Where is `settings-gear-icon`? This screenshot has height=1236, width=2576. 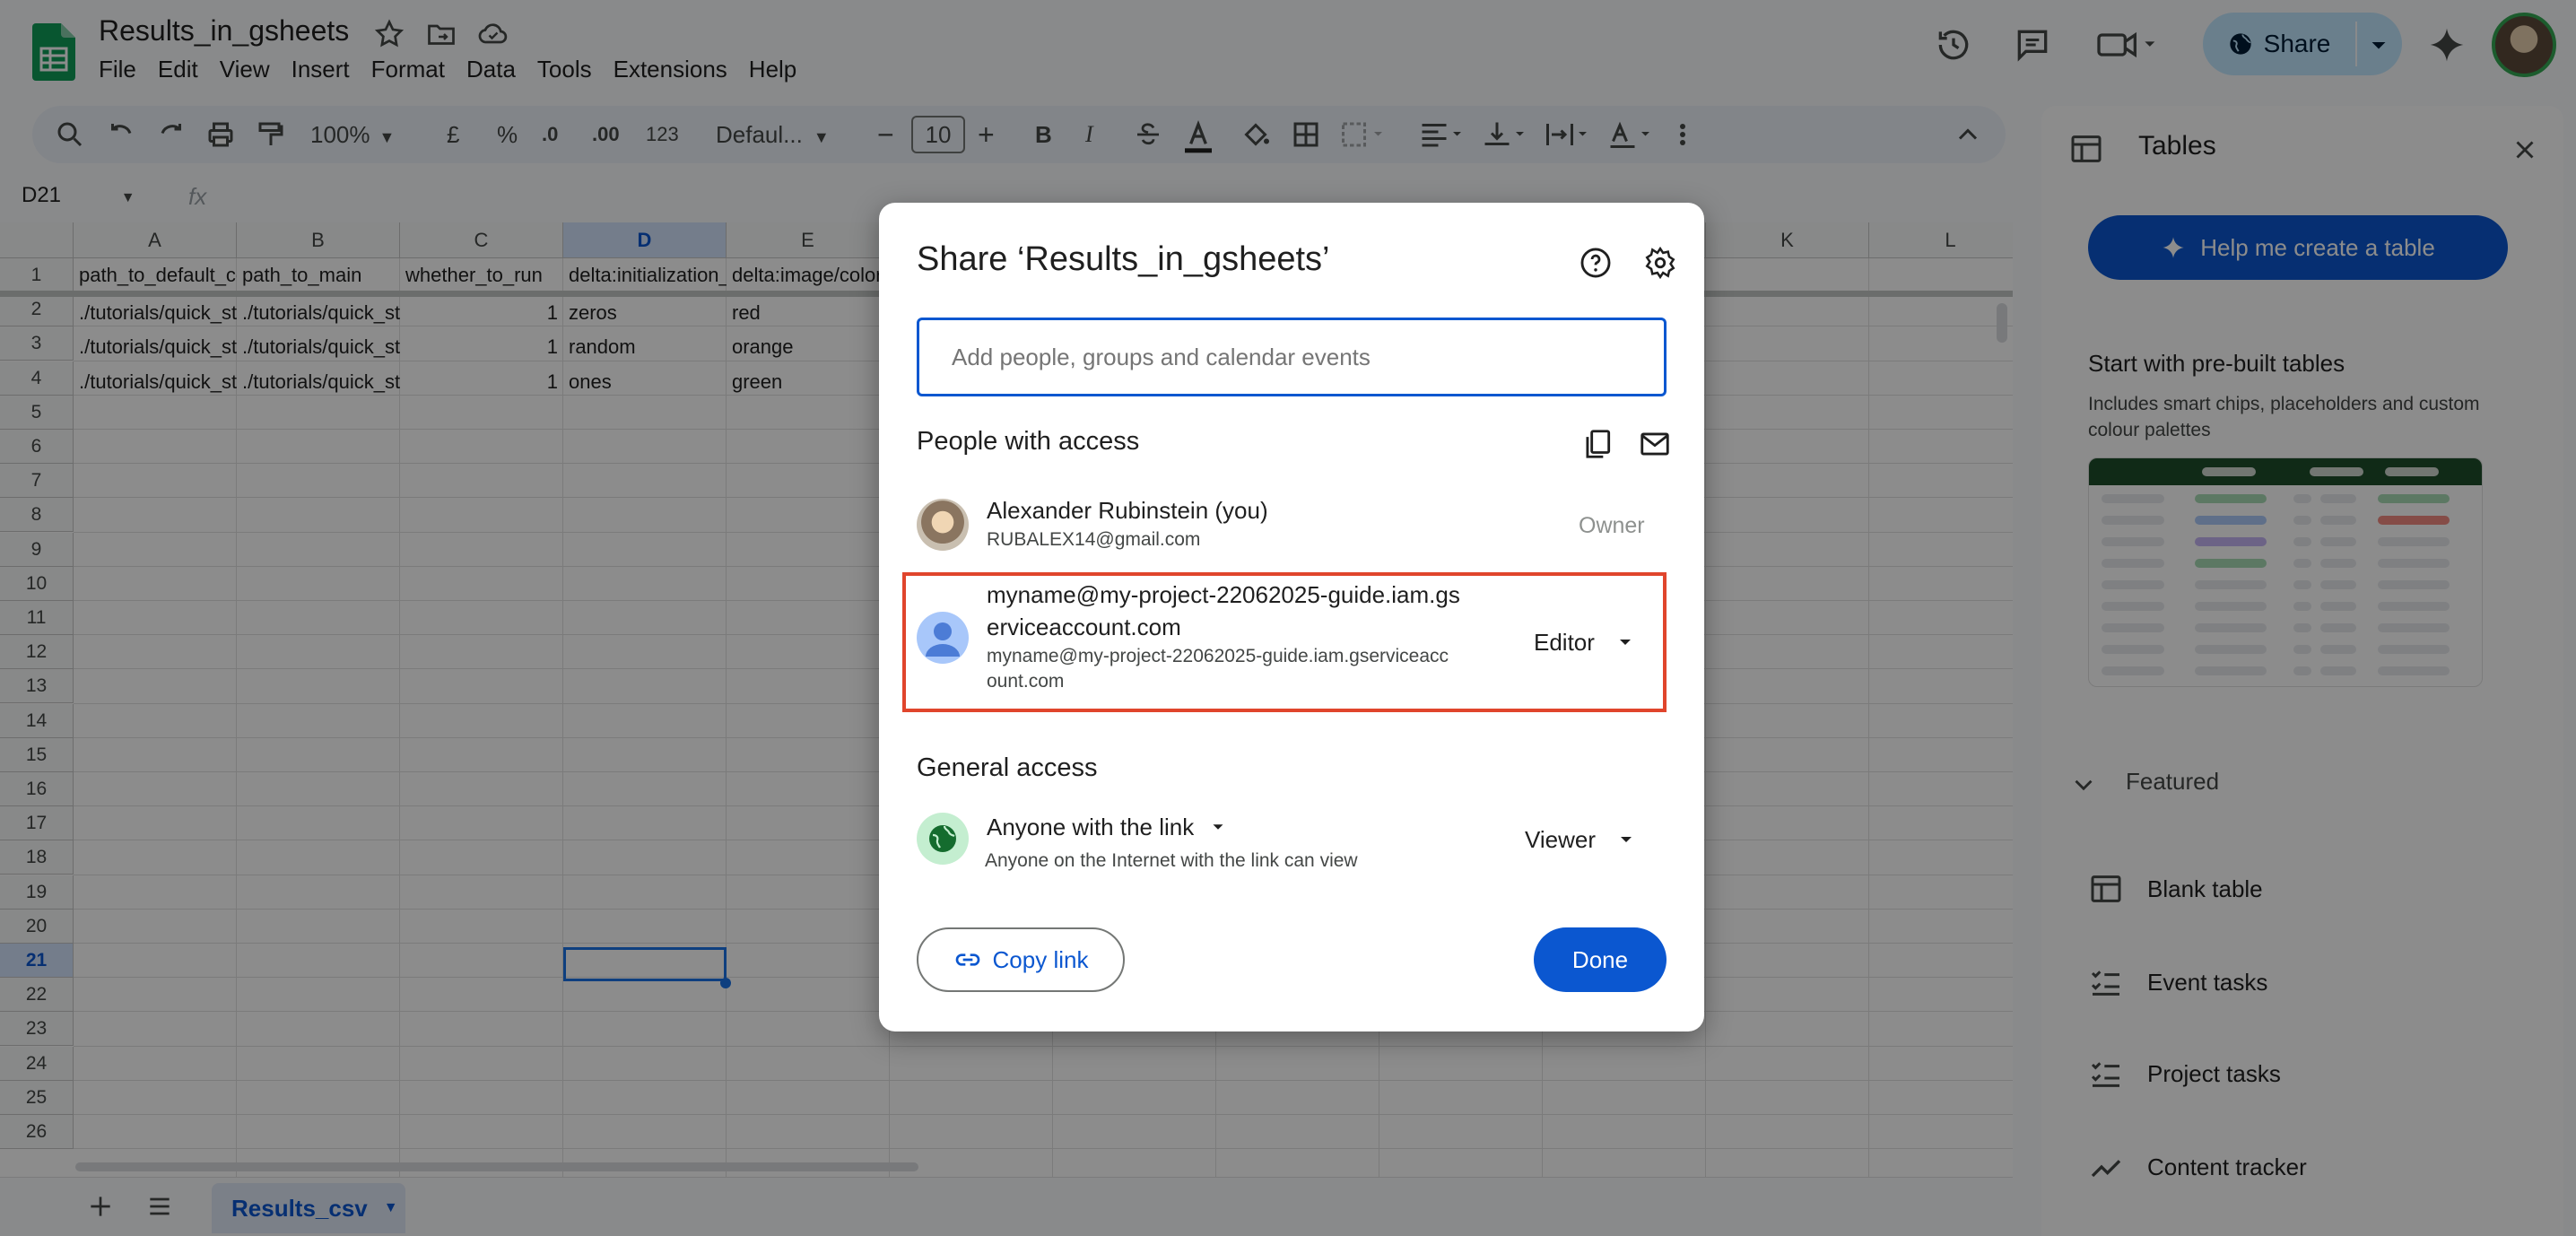
settings-gear-icon is located at coordinates (1660, 263).